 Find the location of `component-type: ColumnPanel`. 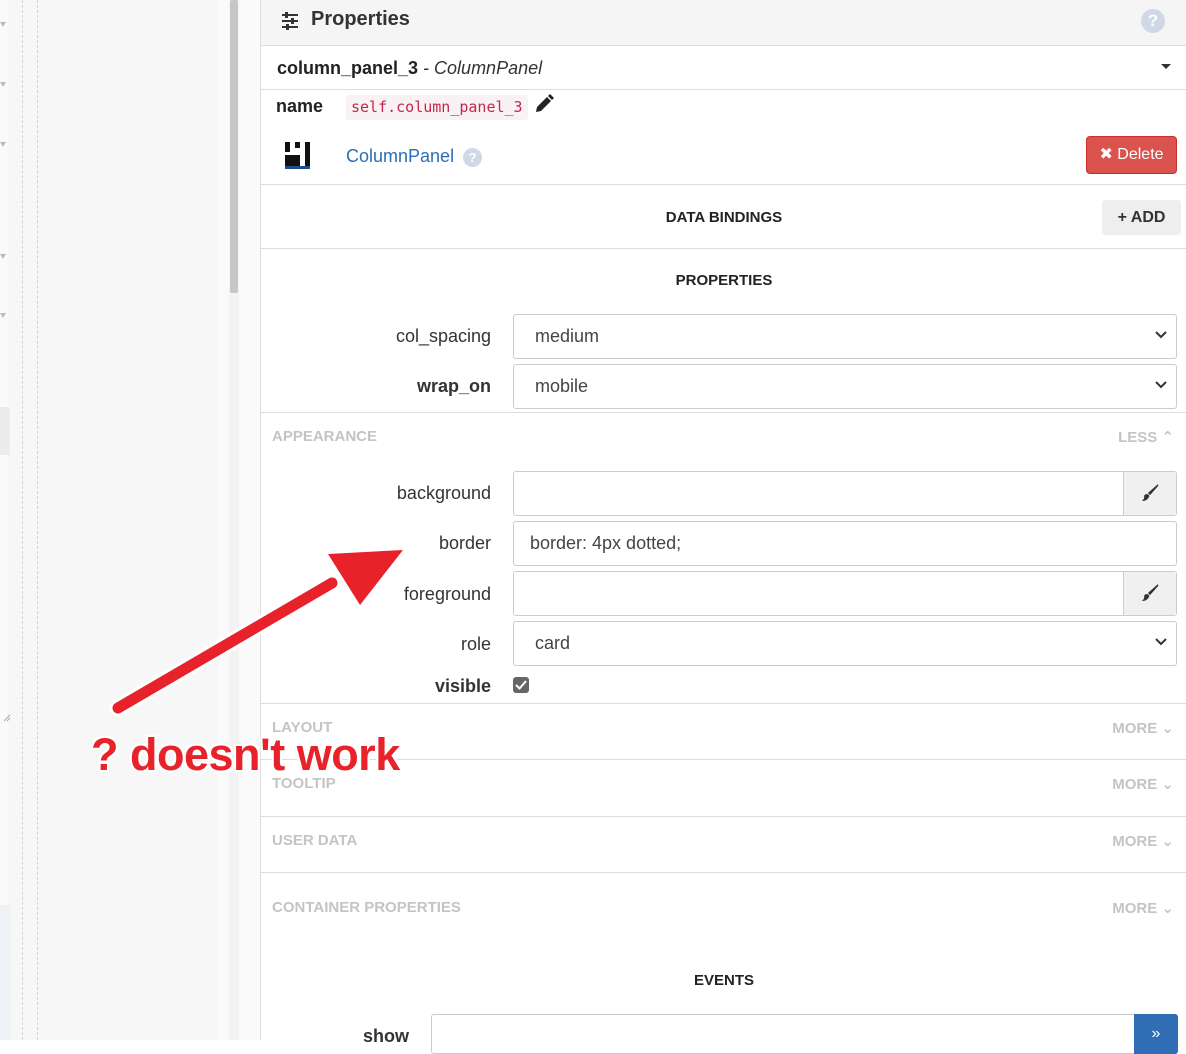

component-type: ColumnPanel is located at coordinates (488, 68).